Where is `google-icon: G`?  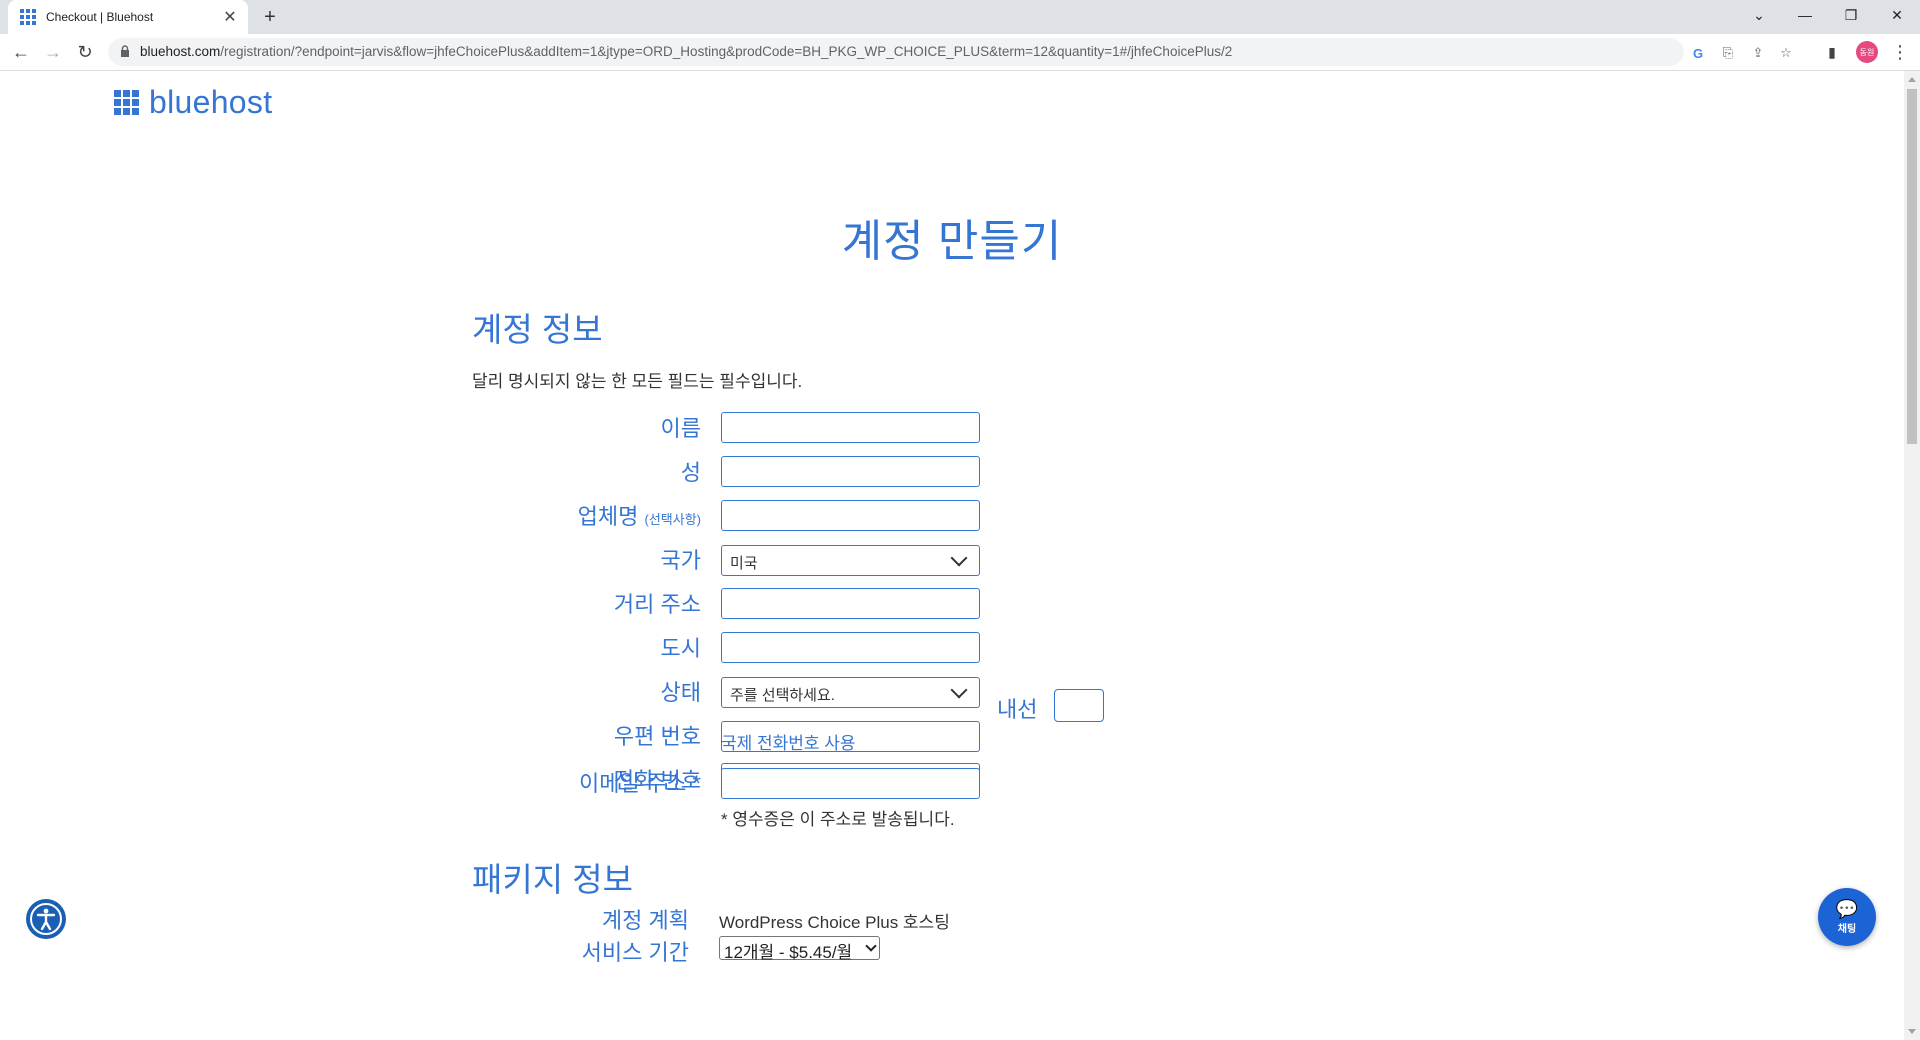 google-icon: G is located at coordinates (1698, 53).